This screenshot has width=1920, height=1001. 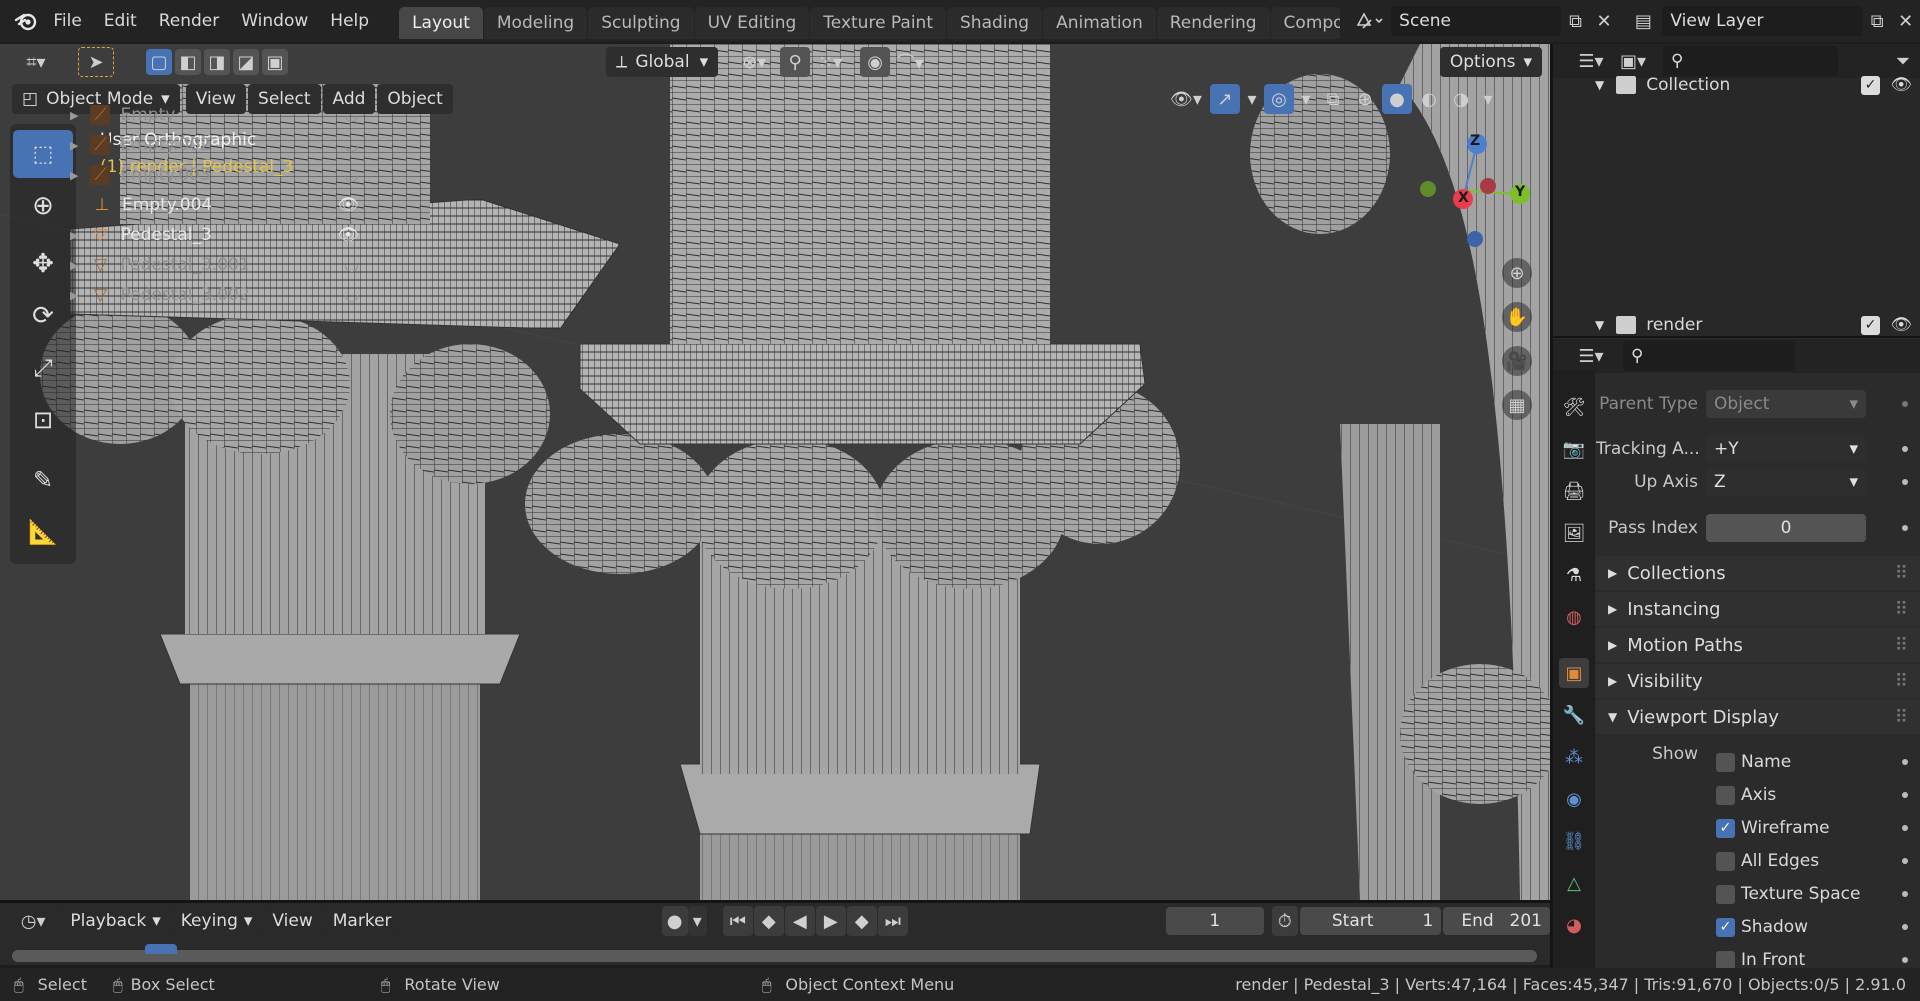 I want to click on select-tool-icon: ➤, so click(x=96, y=62).